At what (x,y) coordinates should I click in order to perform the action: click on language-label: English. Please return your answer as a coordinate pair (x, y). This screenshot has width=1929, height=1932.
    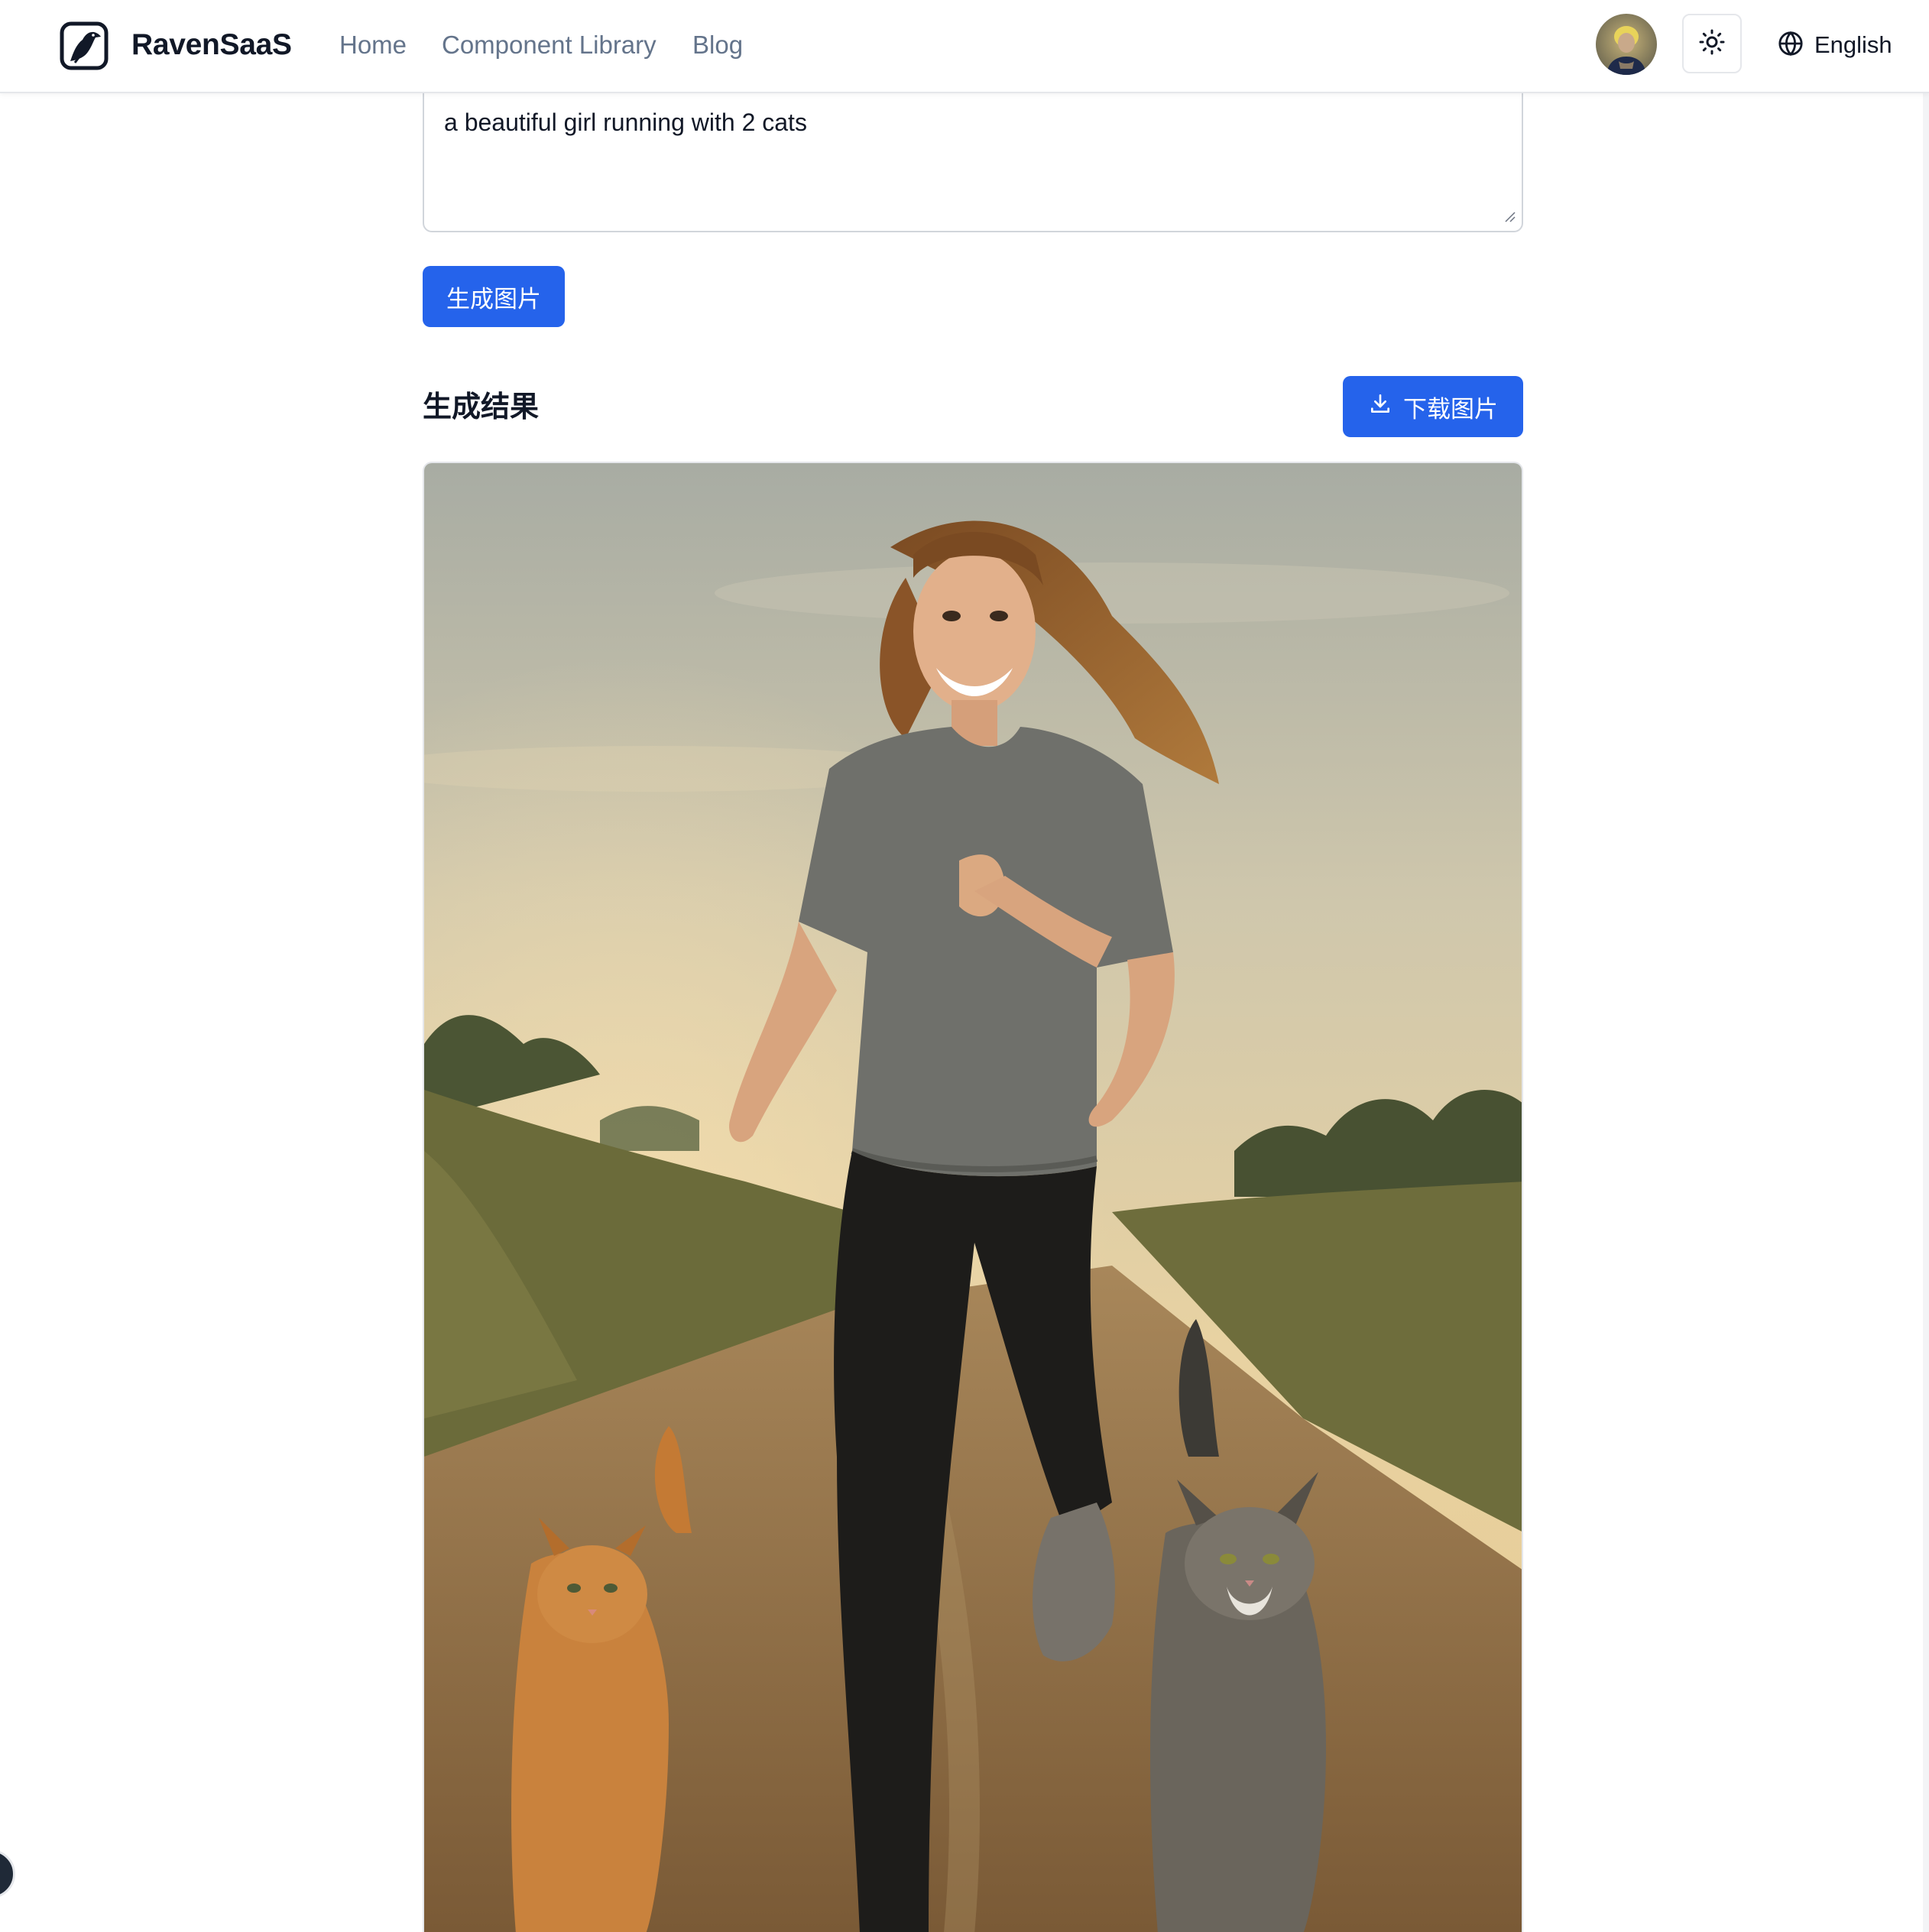
    Looking at the image, I should click on (1853, 44).